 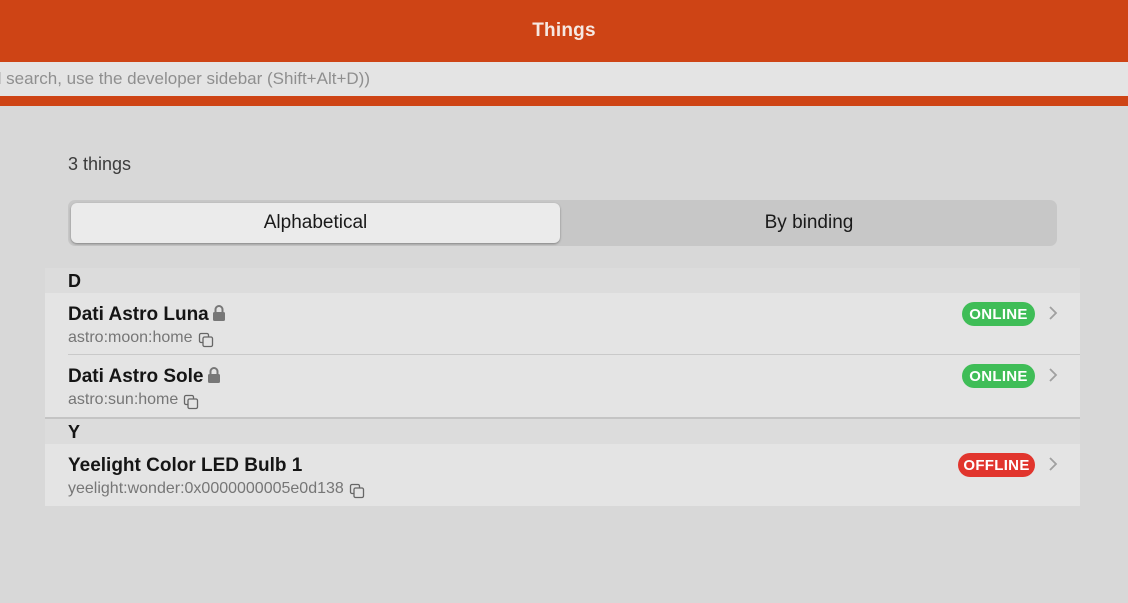 What do you see at coordinates (136, 376) in the screenshot?
I see `thing-name: Dati Astro Sole` at bounding box center [136, 376].